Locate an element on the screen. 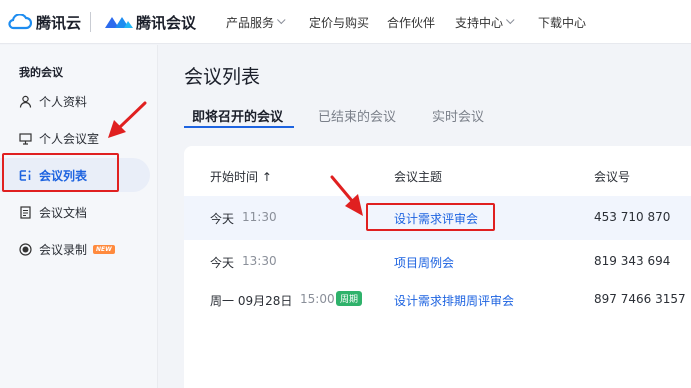 Image resolution: width=691 pixels, height=388 pixels. meeting-logo-icon is located at coordinates (119, 22).